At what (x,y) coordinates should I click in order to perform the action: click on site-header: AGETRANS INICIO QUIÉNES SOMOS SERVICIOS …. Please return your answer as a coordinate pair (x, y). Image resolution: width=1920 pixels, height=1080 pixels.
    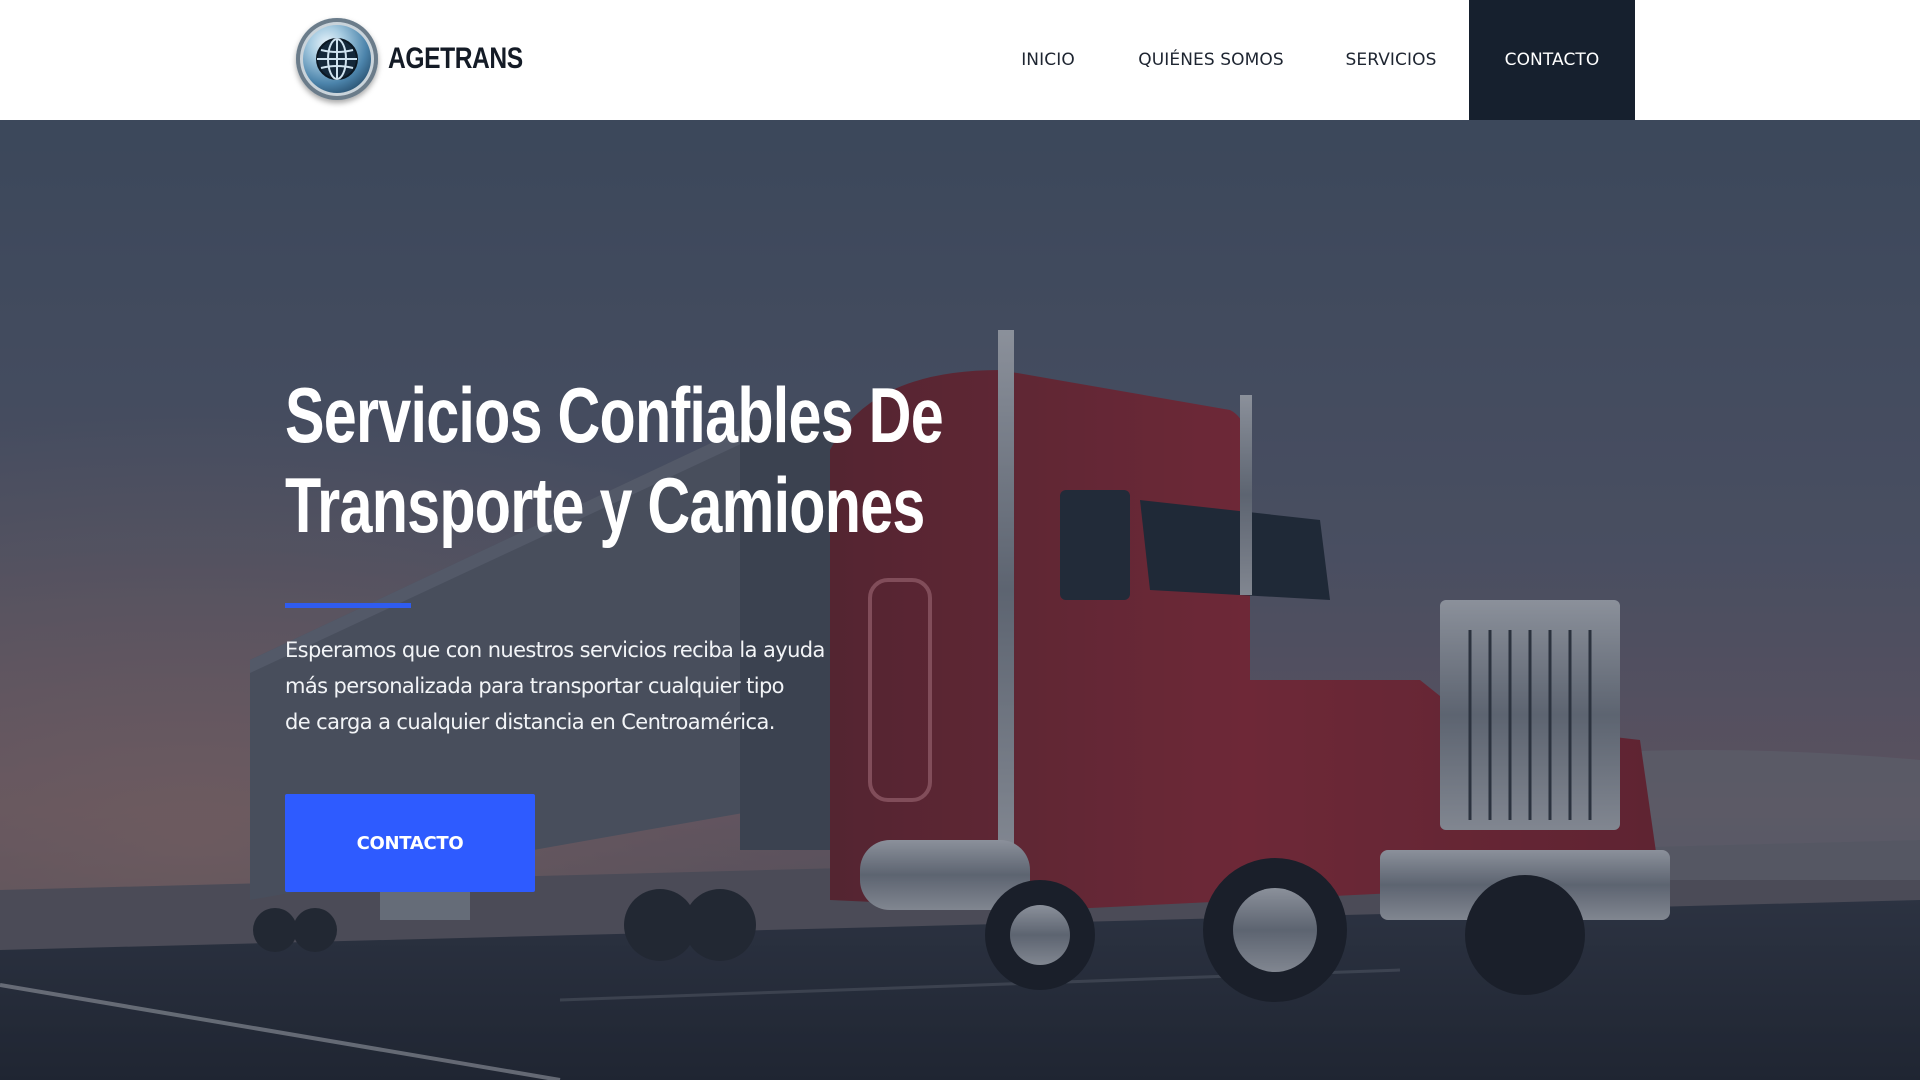
    Looking at the image, I should click on (960, 60).